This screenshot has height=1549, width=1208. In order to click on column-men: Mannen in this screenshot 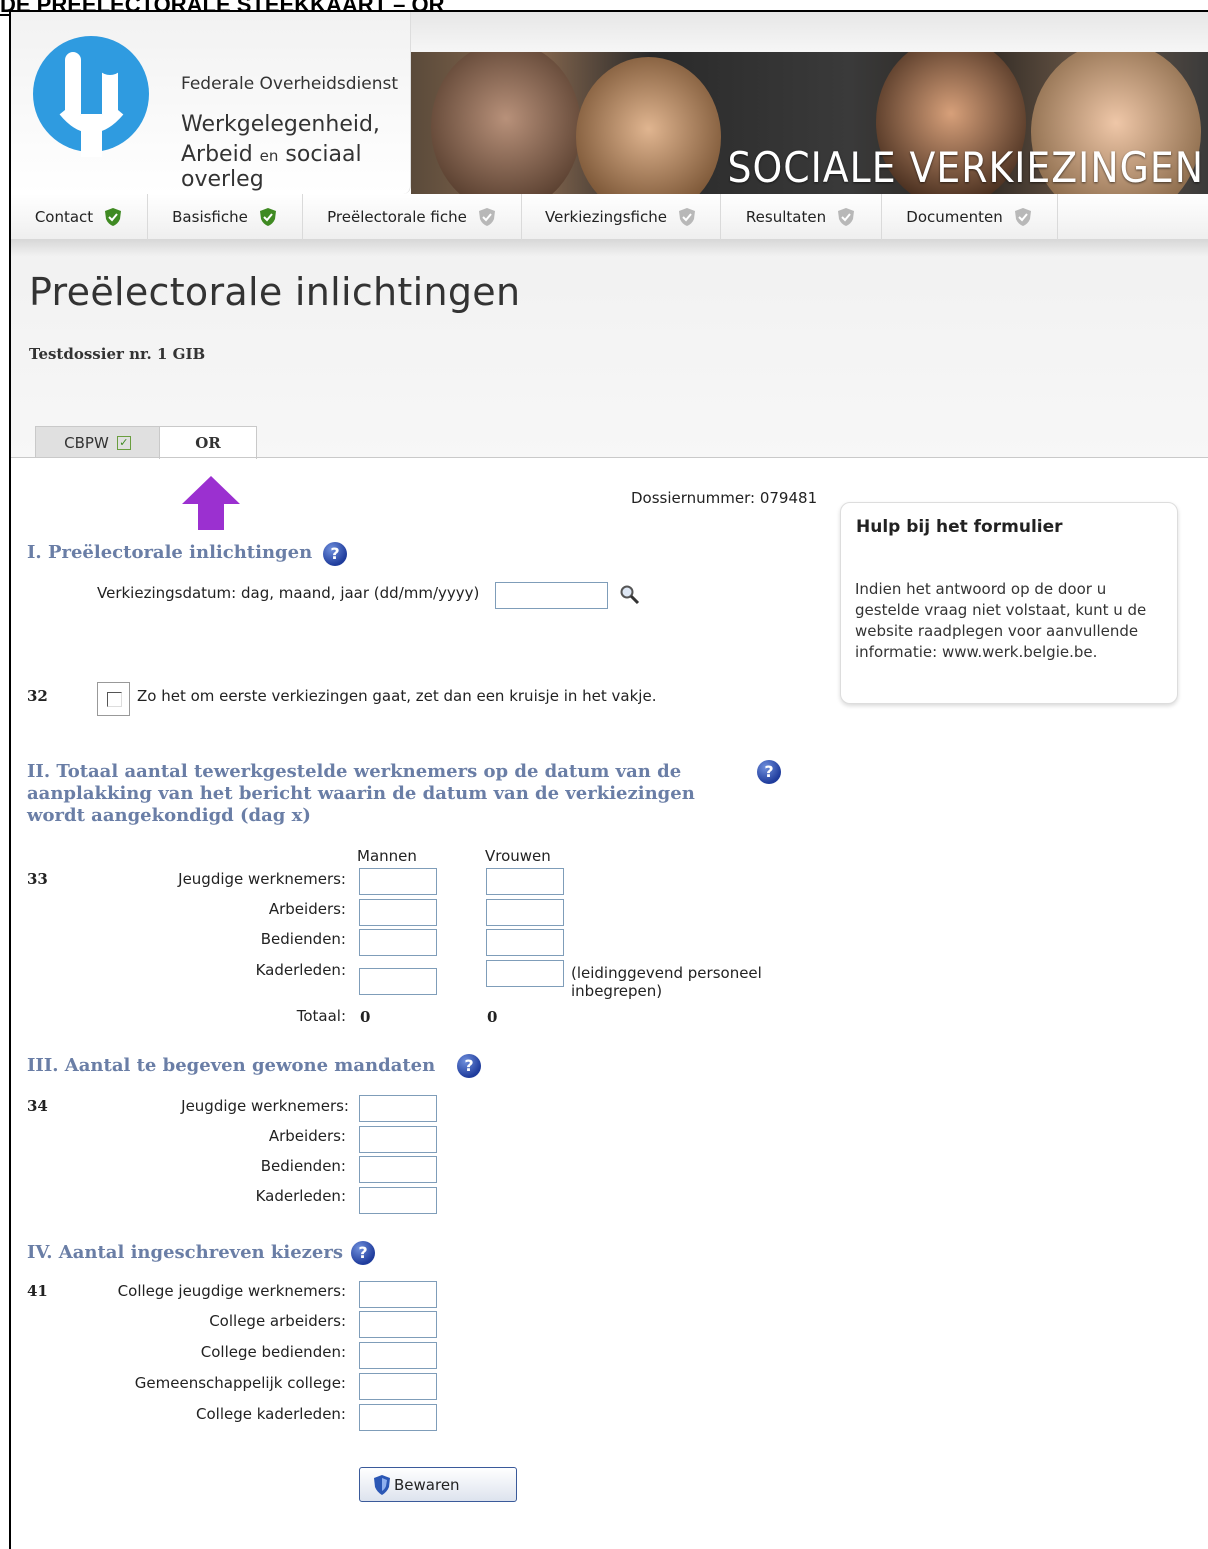, I will do `click(387, 856)`.